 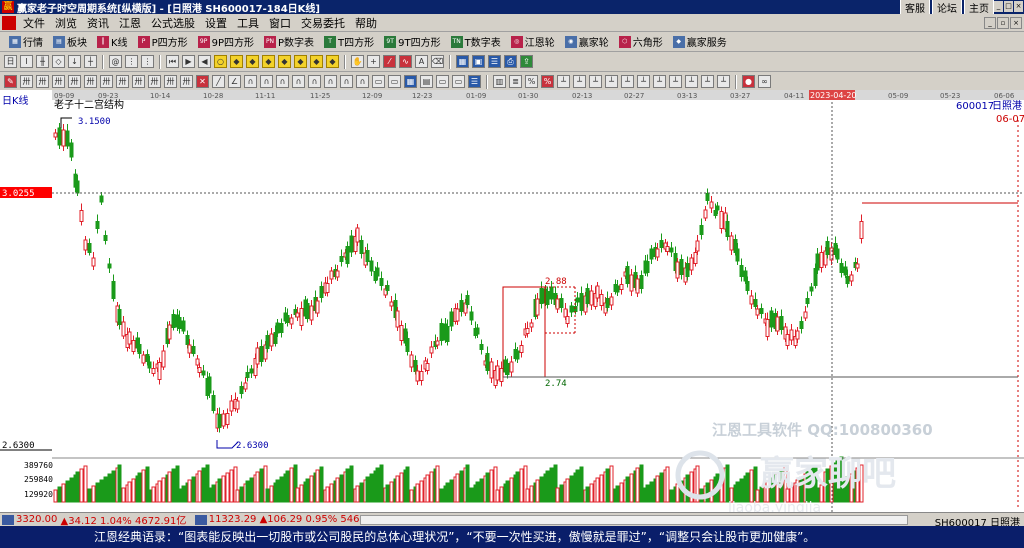 I want to click on t-table-button: TN T数字表, so click(x=476, y=41).